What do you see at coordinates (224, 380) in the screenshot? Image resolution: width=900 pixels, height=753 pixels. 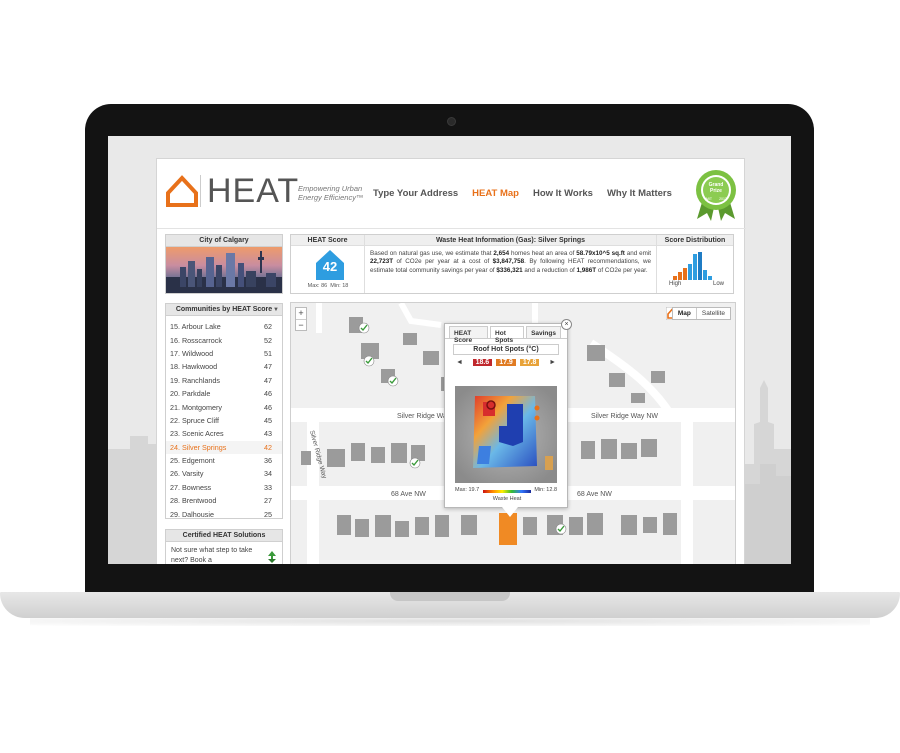 I see `list-item: 19. Ranchlands 47` at bounding box center [224, 380].